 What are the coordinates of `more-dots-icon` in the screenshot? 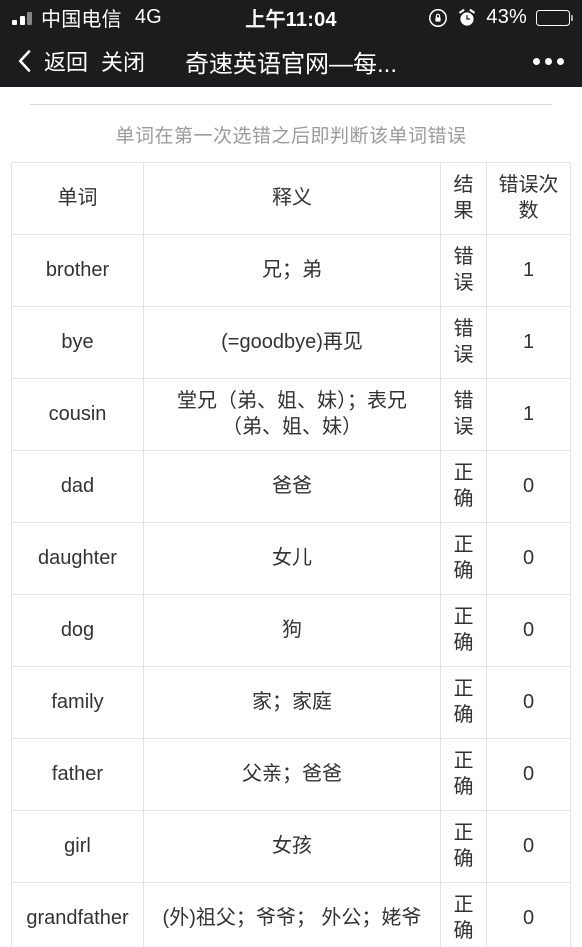 It's located at (548, 61).